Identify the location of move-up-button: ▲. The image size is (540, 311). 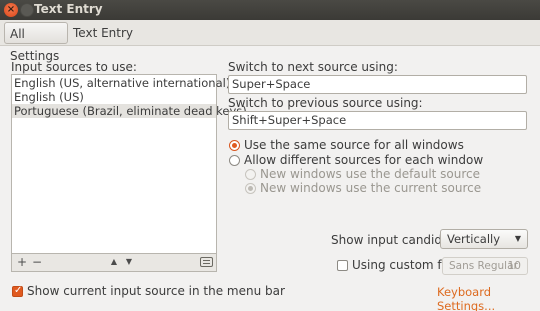
(114, 262).